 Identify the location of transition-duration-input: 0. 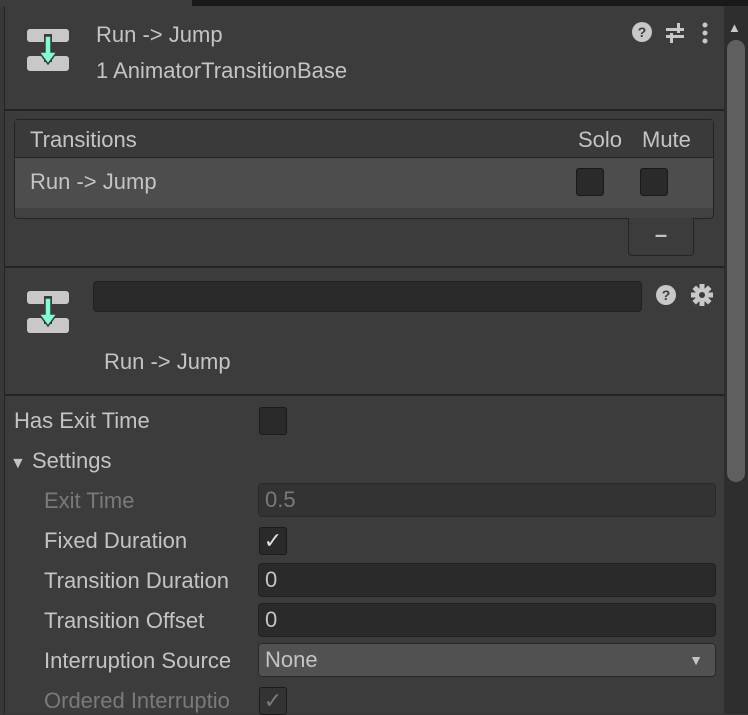
(487, 580).